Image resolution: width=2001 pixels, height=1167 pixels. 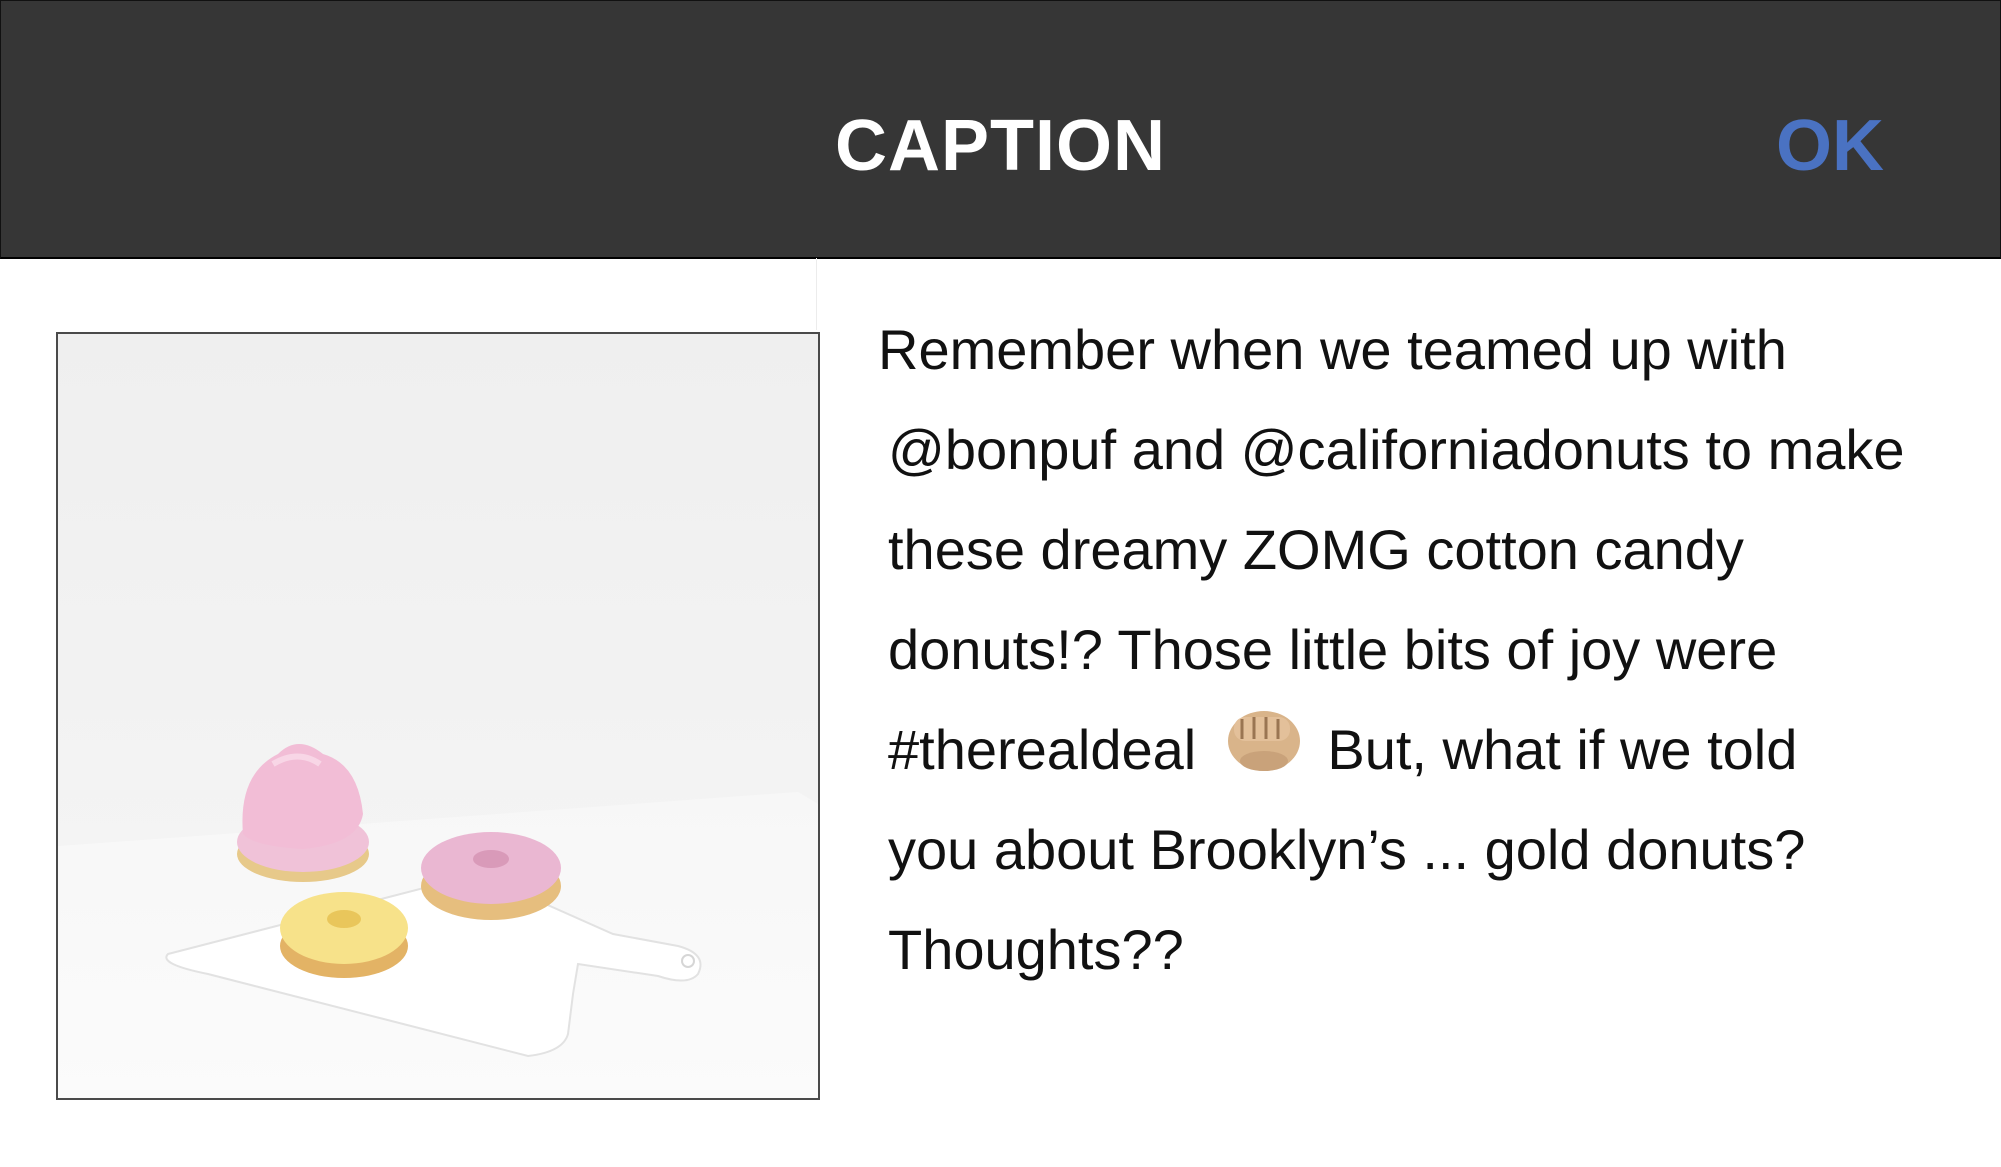 I want to click on caption-line: donuts!? Those little bits of joy were, so click(x=1333, y=649).